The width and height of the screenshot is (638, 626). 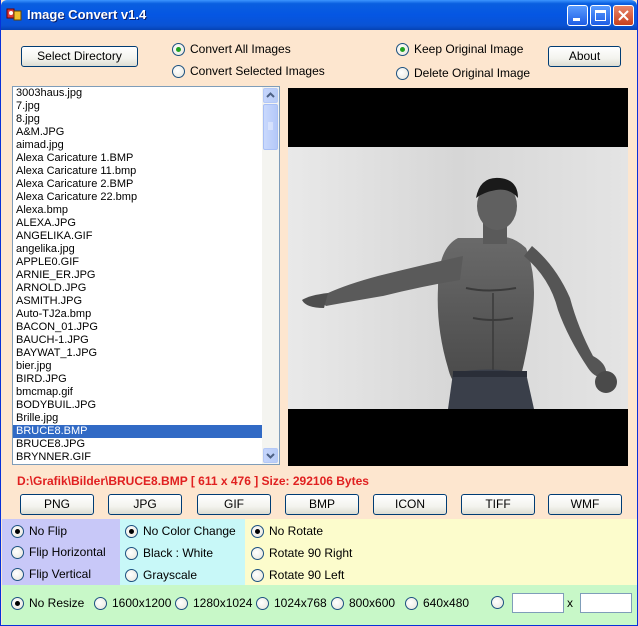 What do you see at coordinates (606, 603) in the screenshot?
I see `custom-height-input` at bounding box center [606, 603].